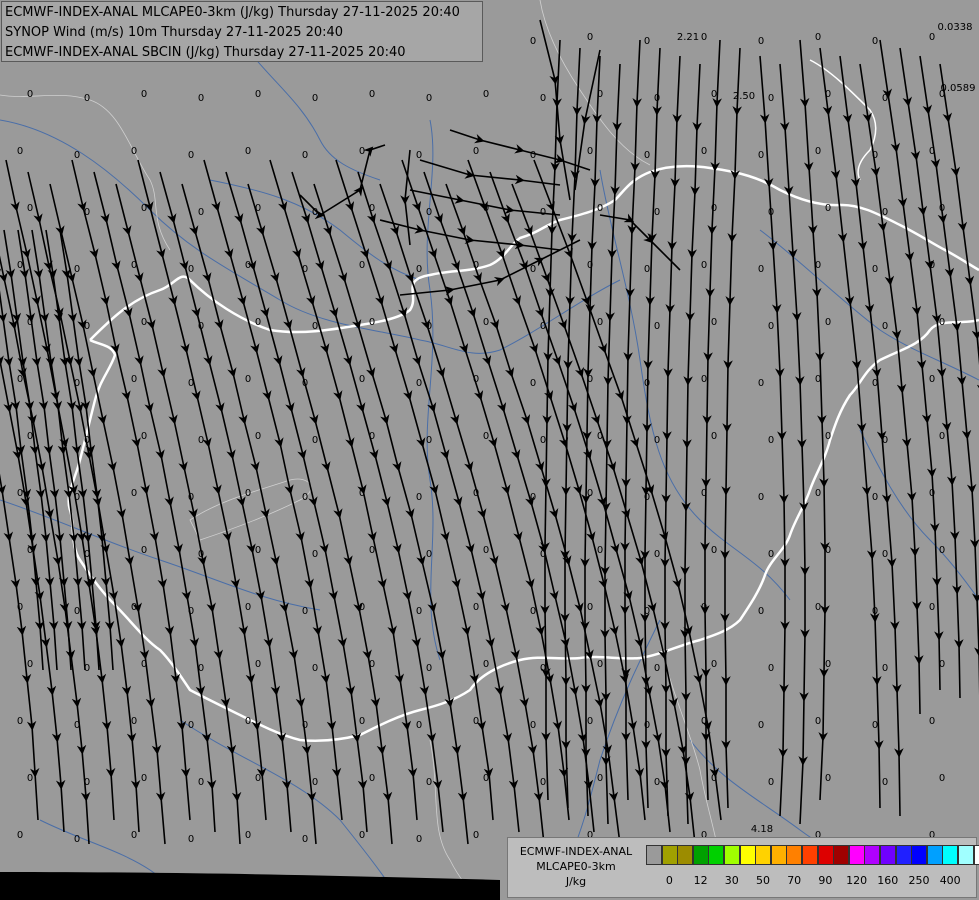  What do you see at coordinates (888, 880) in the screenshot?
I see `legend-tick-label: 160` at bounding box center [888, 880].